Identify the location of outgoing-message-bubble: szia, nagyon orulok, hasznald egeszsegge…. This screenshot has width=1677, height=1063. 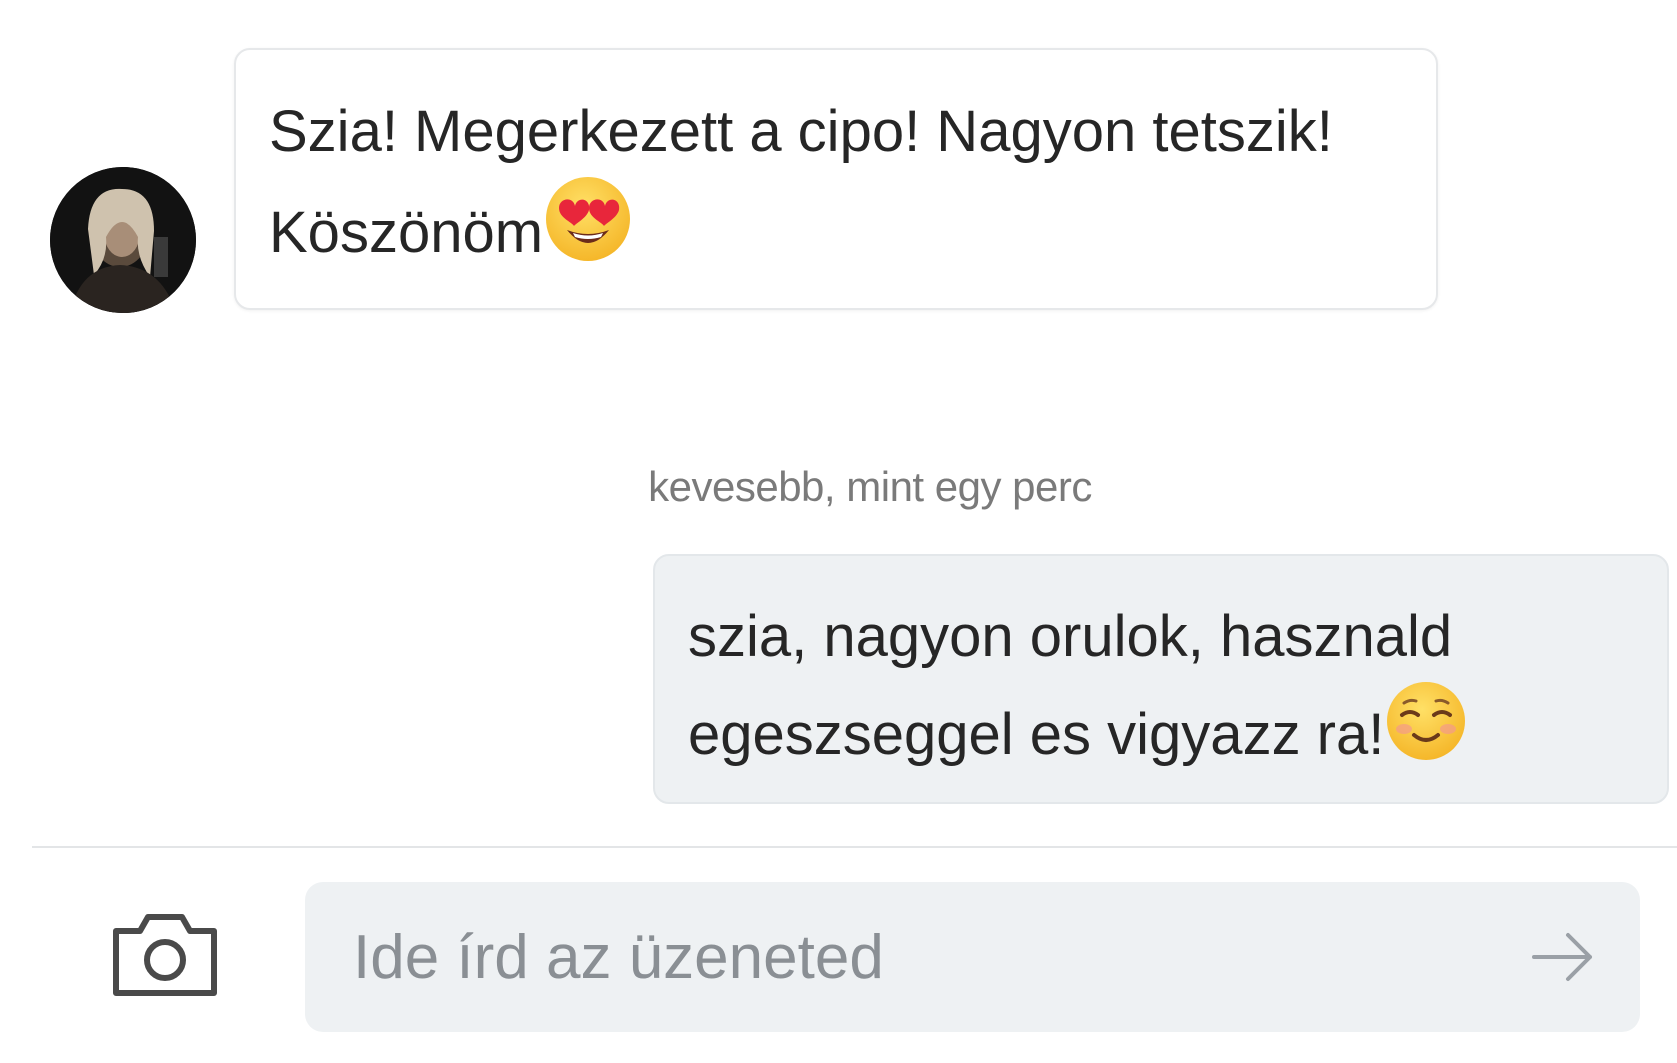
(1161, 679).